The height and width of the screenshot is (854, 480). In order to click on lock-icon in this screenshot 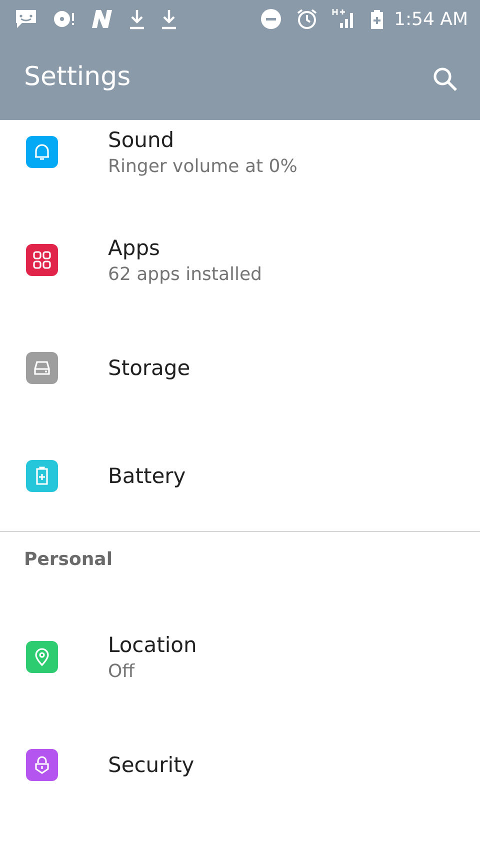, I will do `click(42, 765)`.